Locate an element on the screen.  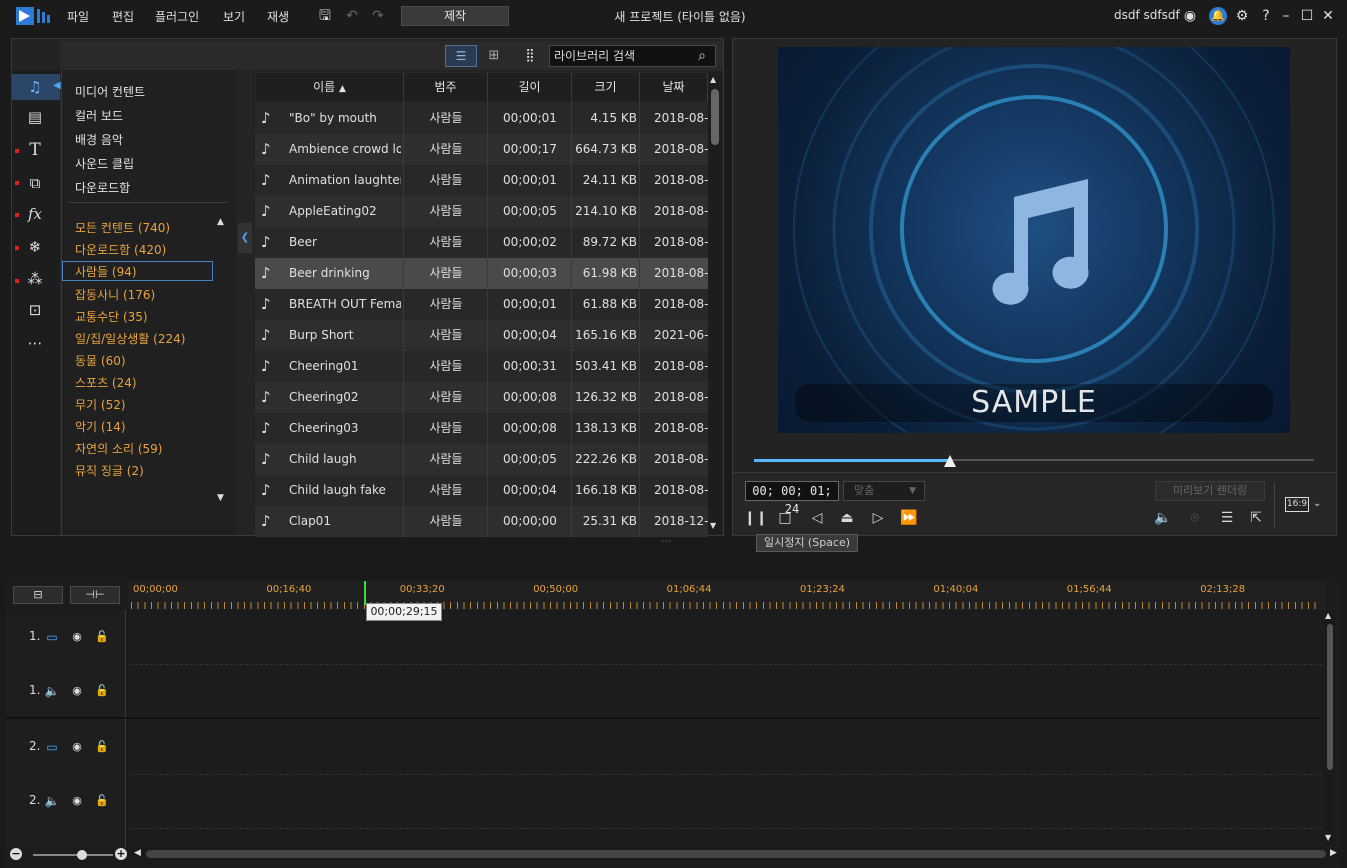
scroll-down-icon: ▼ is located at coordinates (713, 525).